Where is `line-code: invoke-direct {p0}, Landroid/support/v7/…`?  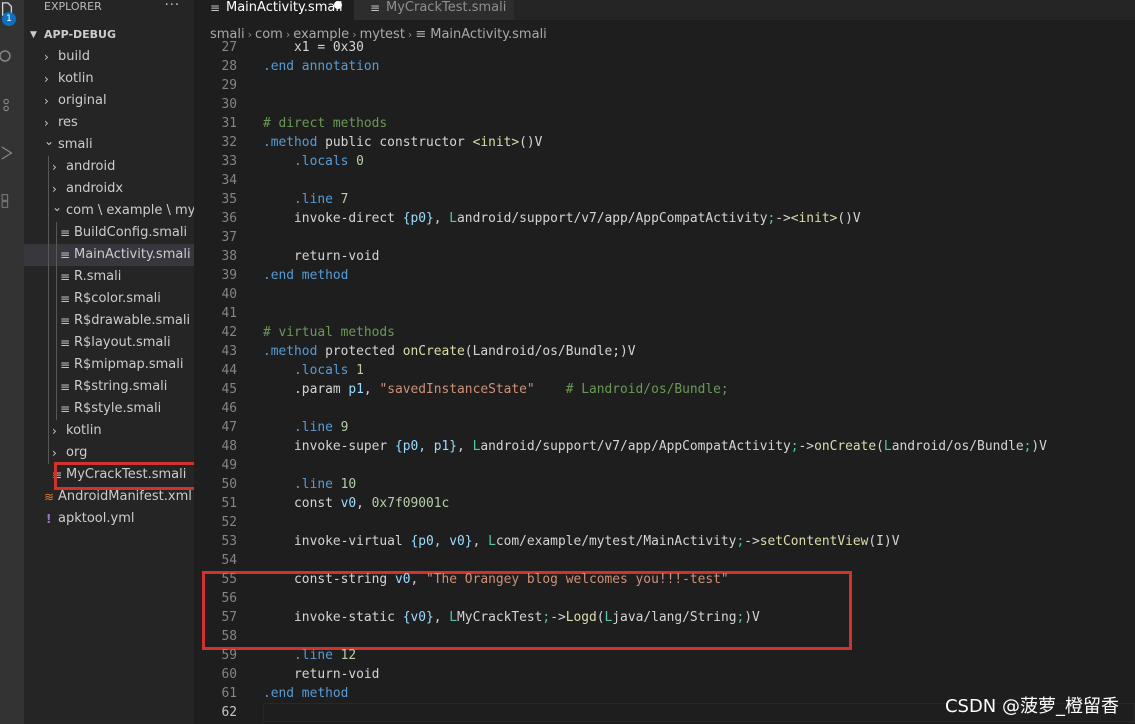 line-code: invoke-direct {p0}, Landroid/support/v7/… is located at coordinates (562, 218).